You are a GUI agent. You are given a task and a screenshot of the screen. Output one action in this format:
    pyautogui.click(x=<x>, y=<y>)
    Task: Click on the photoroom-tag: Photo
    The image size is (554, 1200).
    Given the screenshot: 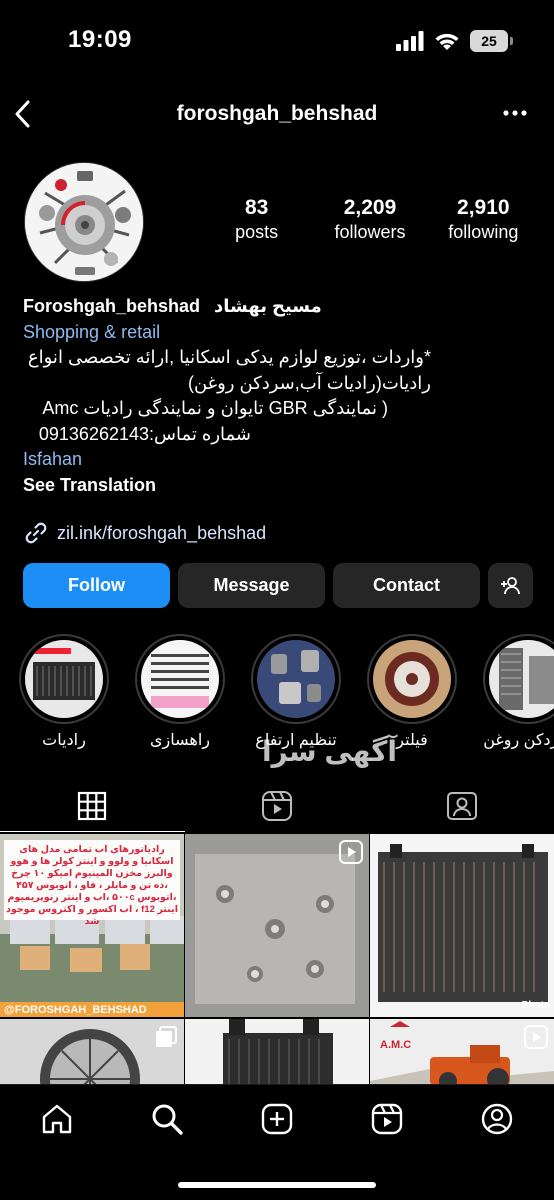 What is the action you would take?
    pyautogui.click(x=535, y=1005)
    